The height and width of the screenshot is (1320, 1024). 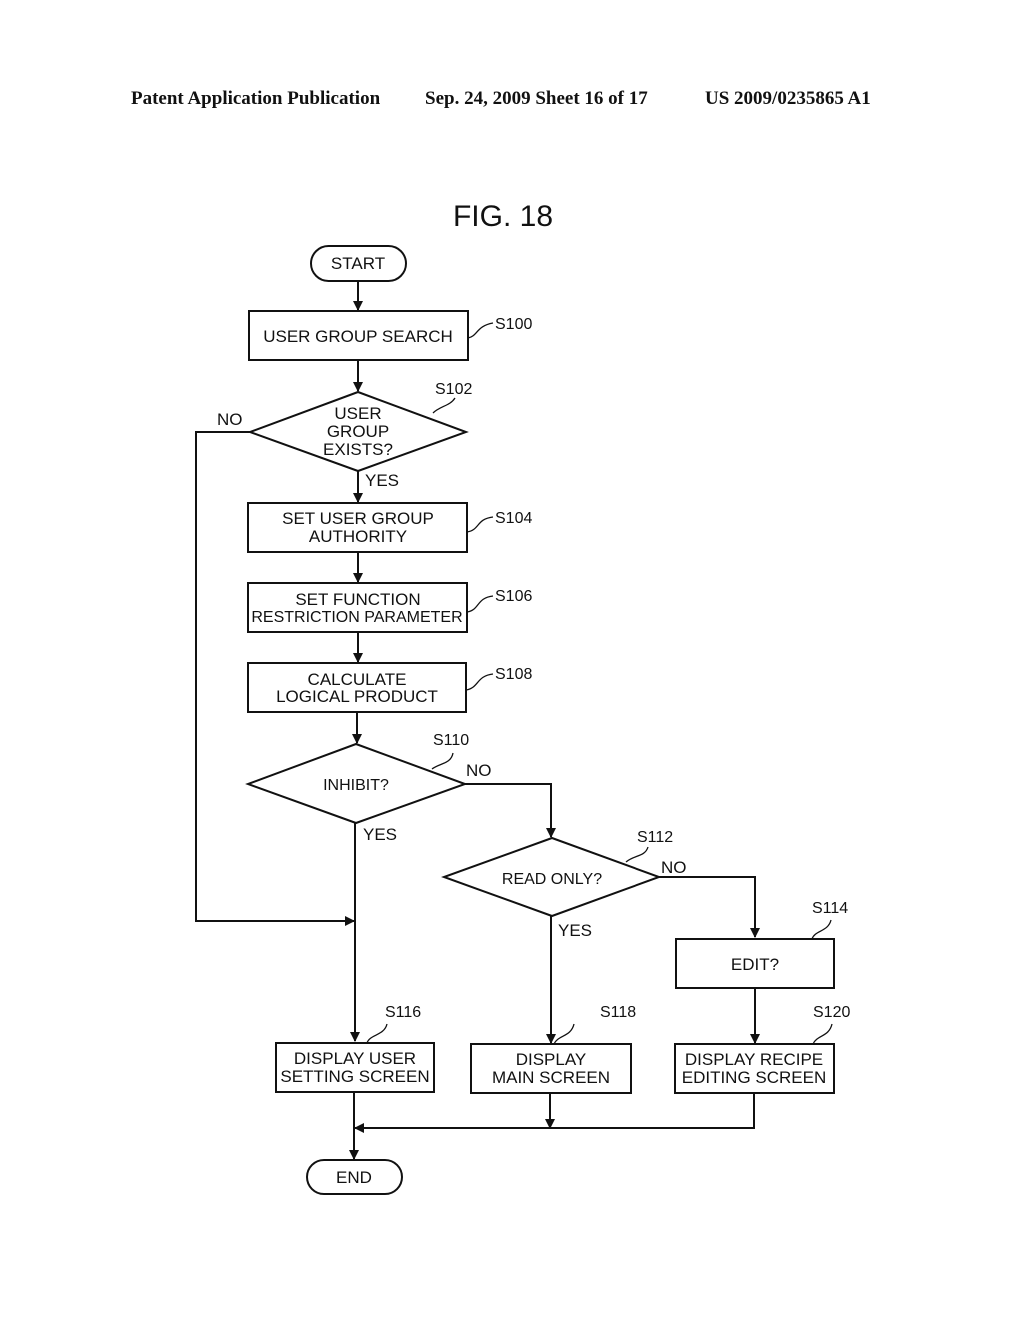 I want to click on node-s100-text: USER GROUP SEARCH, so click(x=358, y=336).